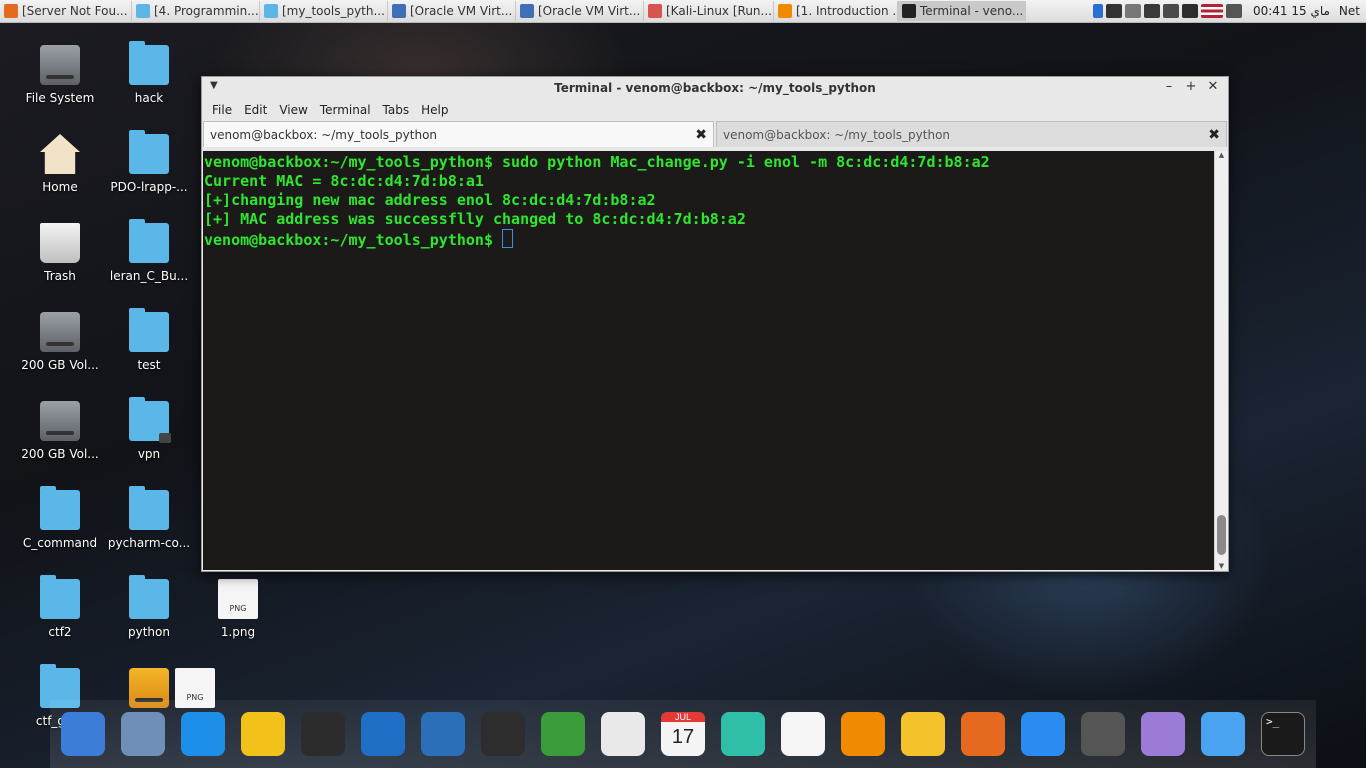  Describe the element at coordinates (149, 73) in the screenshot. I see `desktop-icon: hack` at that location.